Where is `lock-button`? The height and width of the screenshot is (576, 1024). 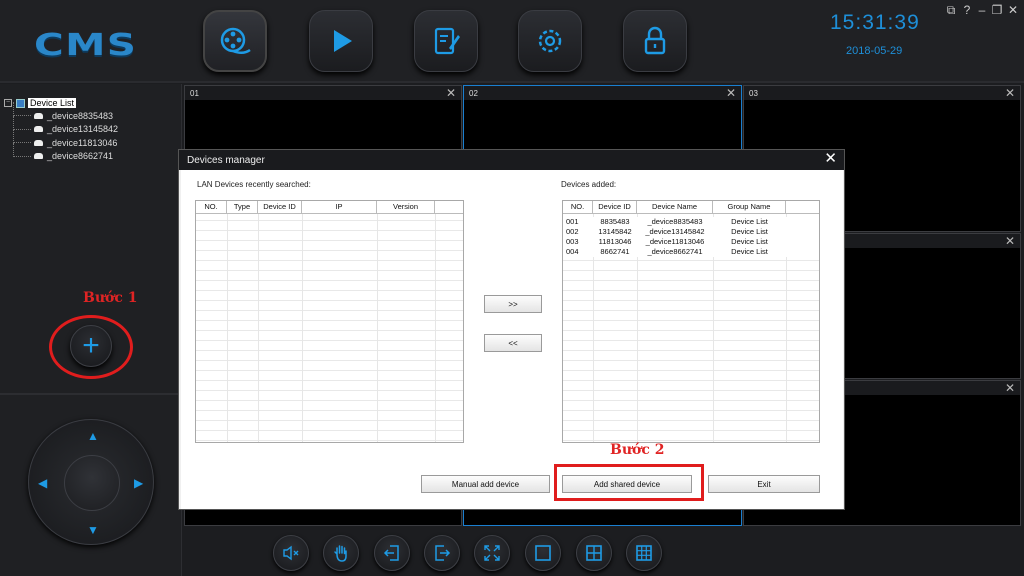 lock-button is located at coordinates (655, 41).